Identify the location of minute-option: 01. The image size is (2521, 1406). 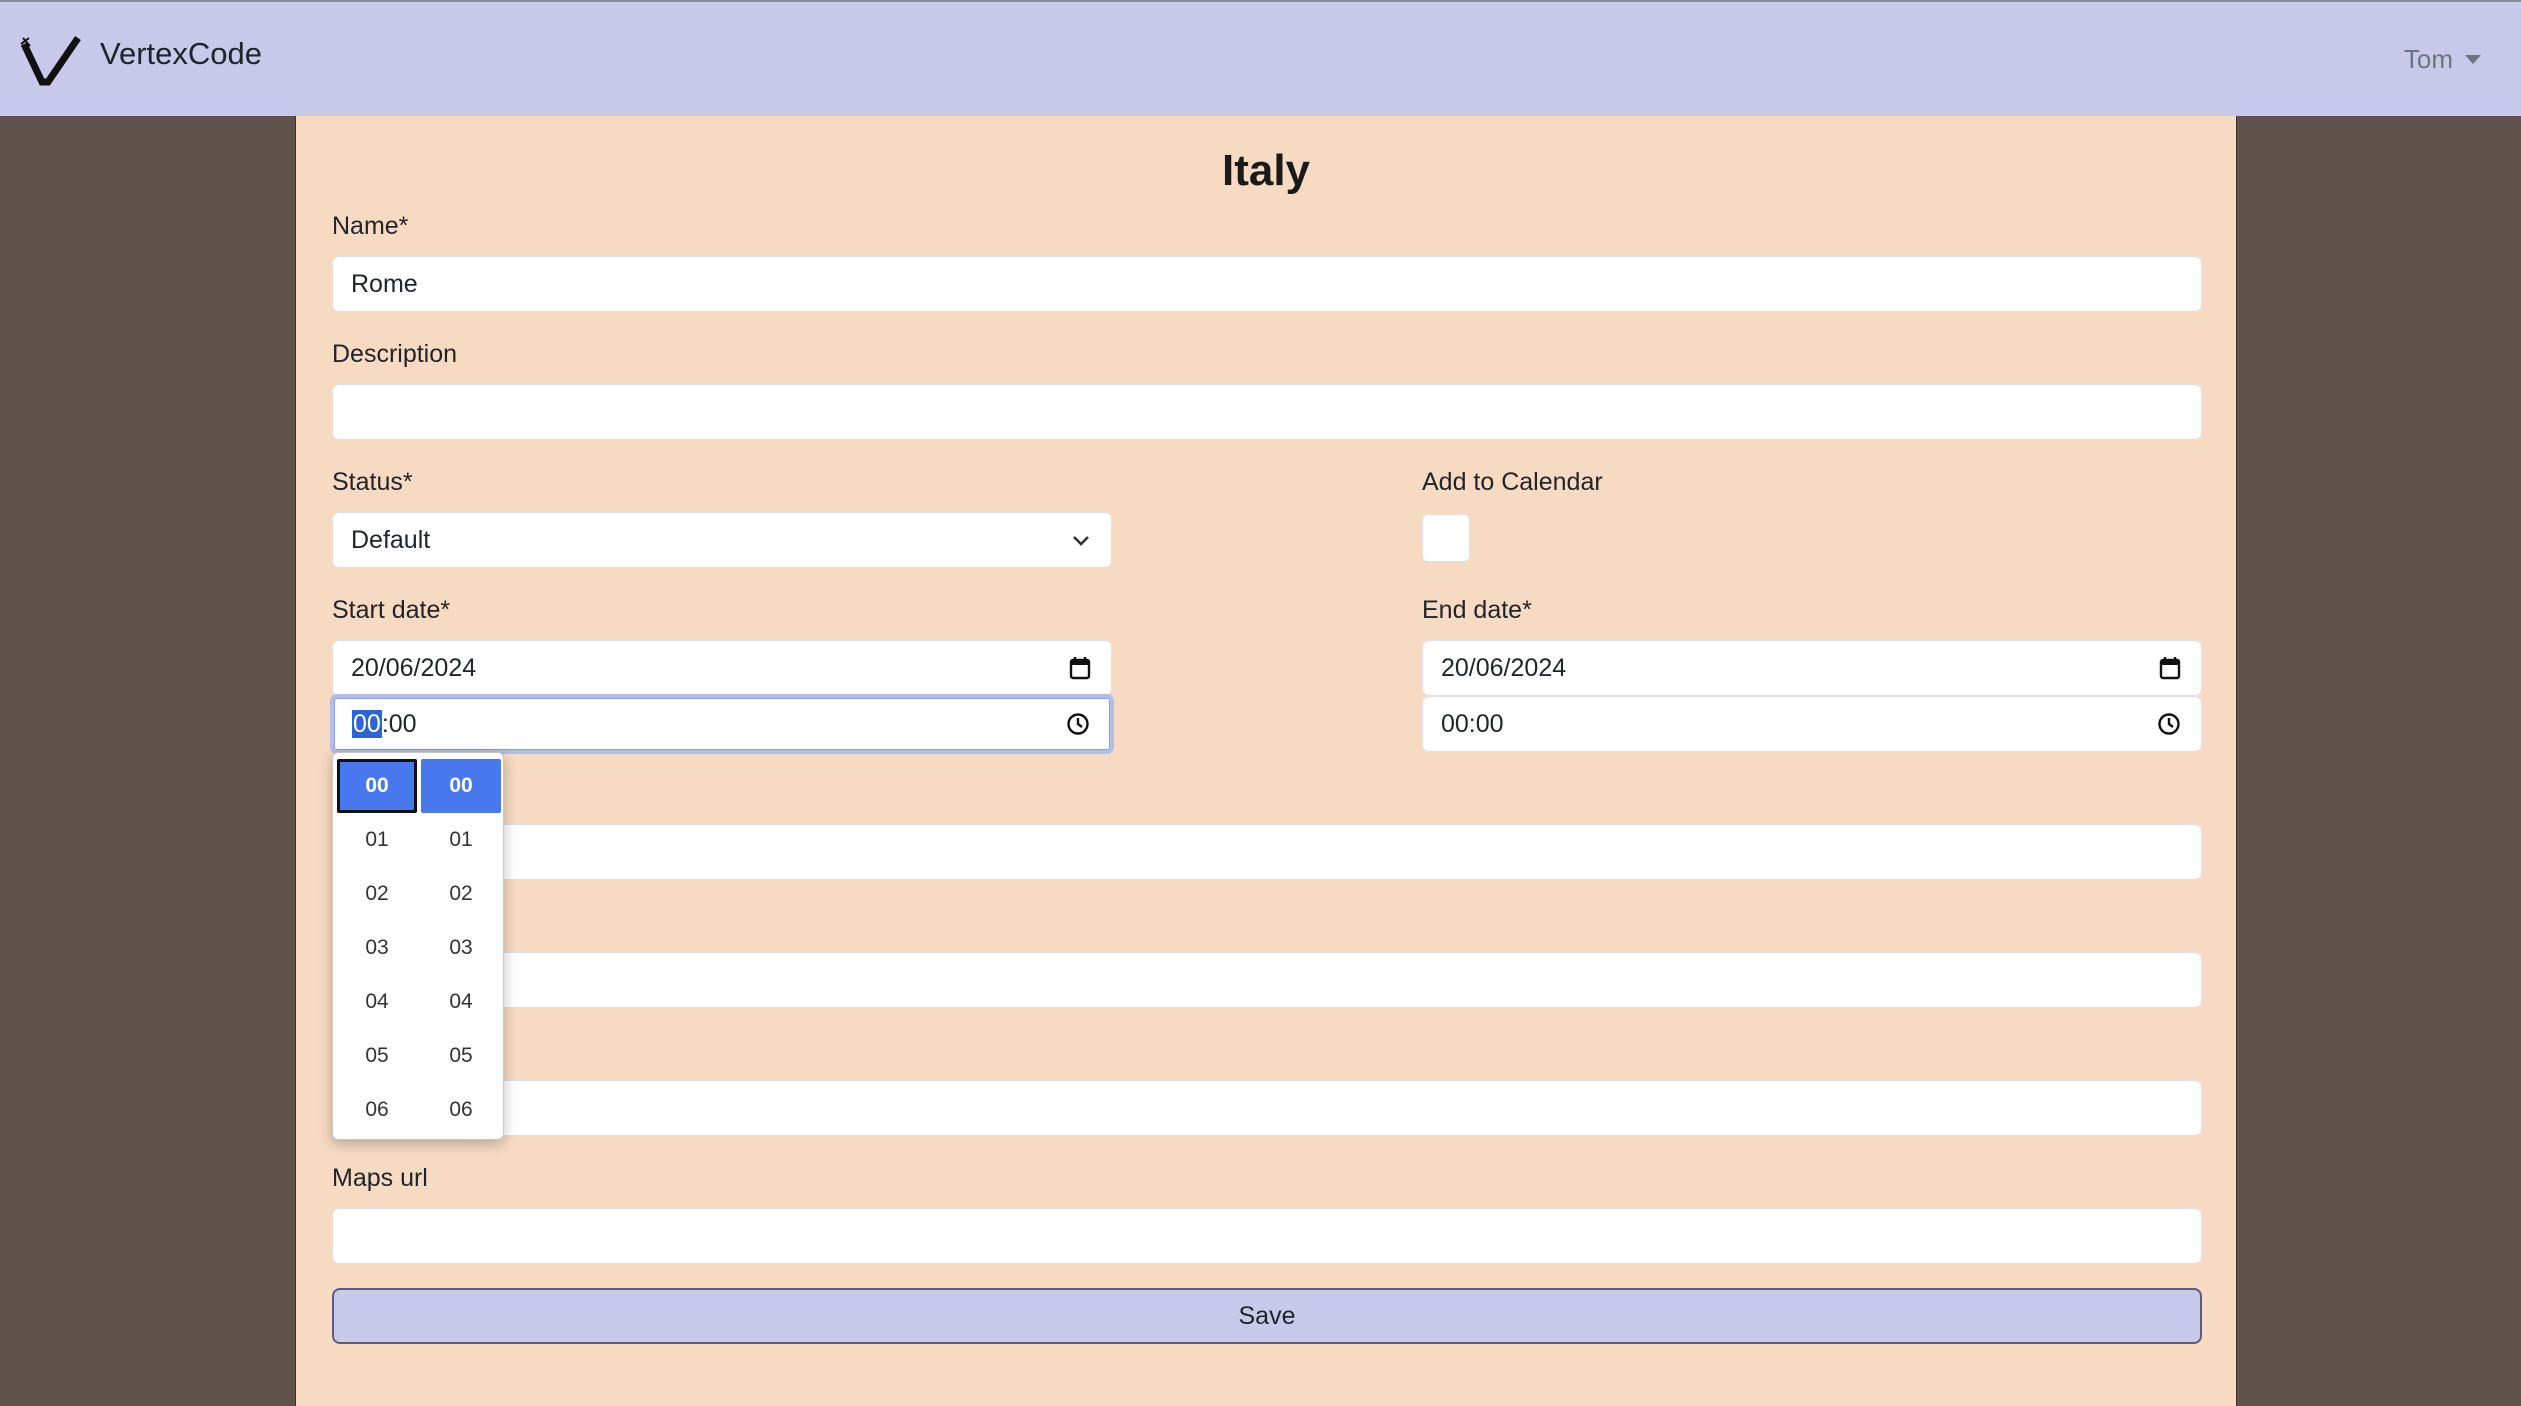
(461, 840).